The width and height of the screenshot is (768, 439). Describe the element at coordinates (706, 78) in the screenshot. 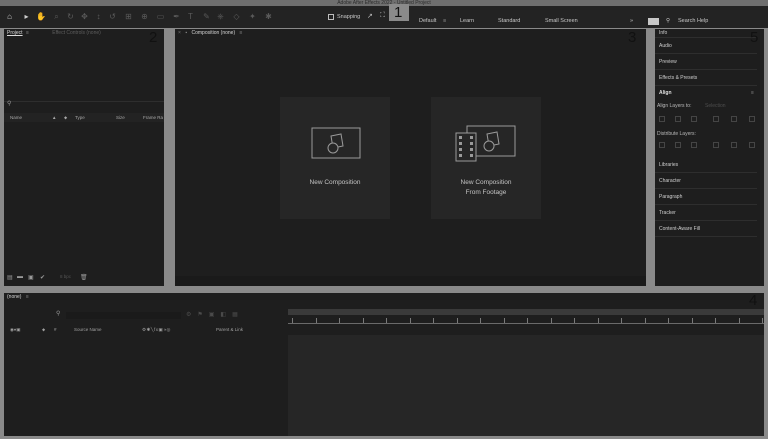

I see `panel-effects-presets: Effects & Presets` at that location.